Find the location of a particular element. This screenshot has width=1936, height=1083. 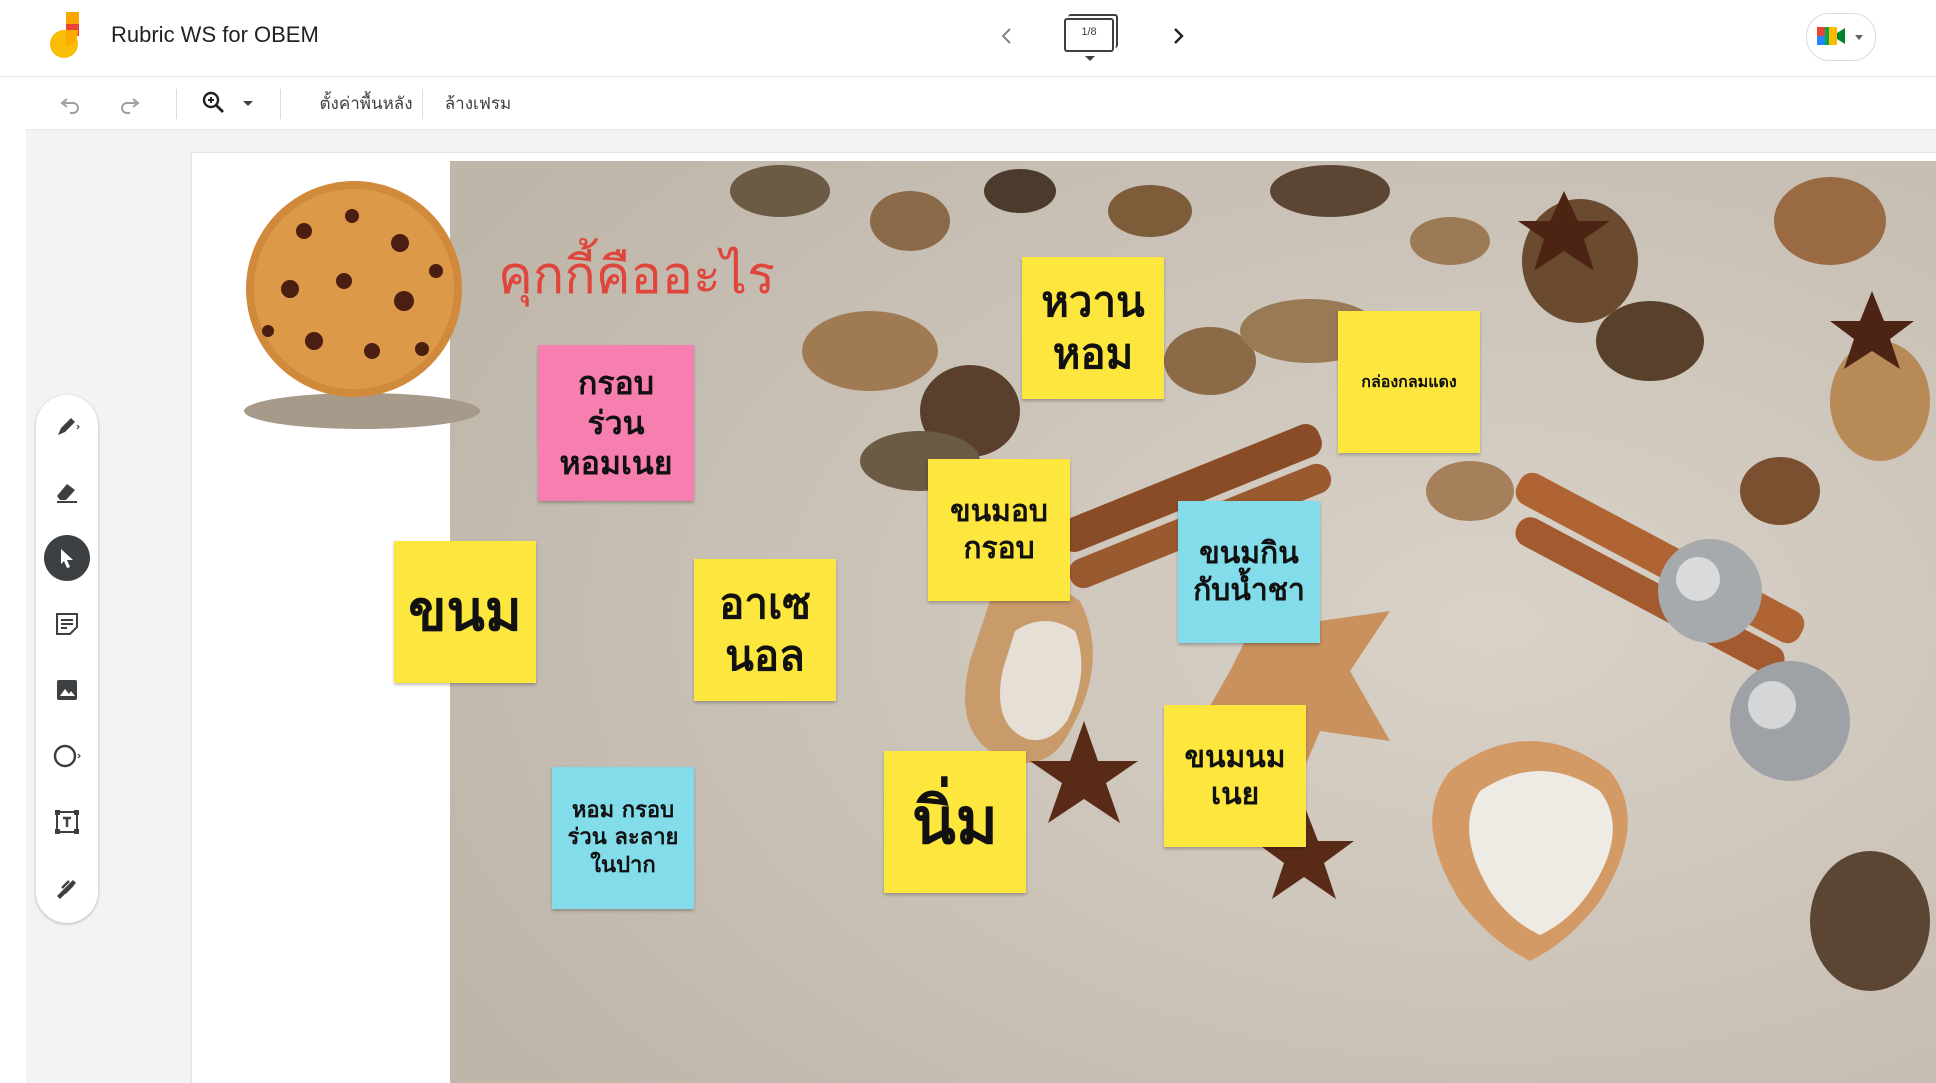

laser-tool-button is located at coordinates (67, 888).